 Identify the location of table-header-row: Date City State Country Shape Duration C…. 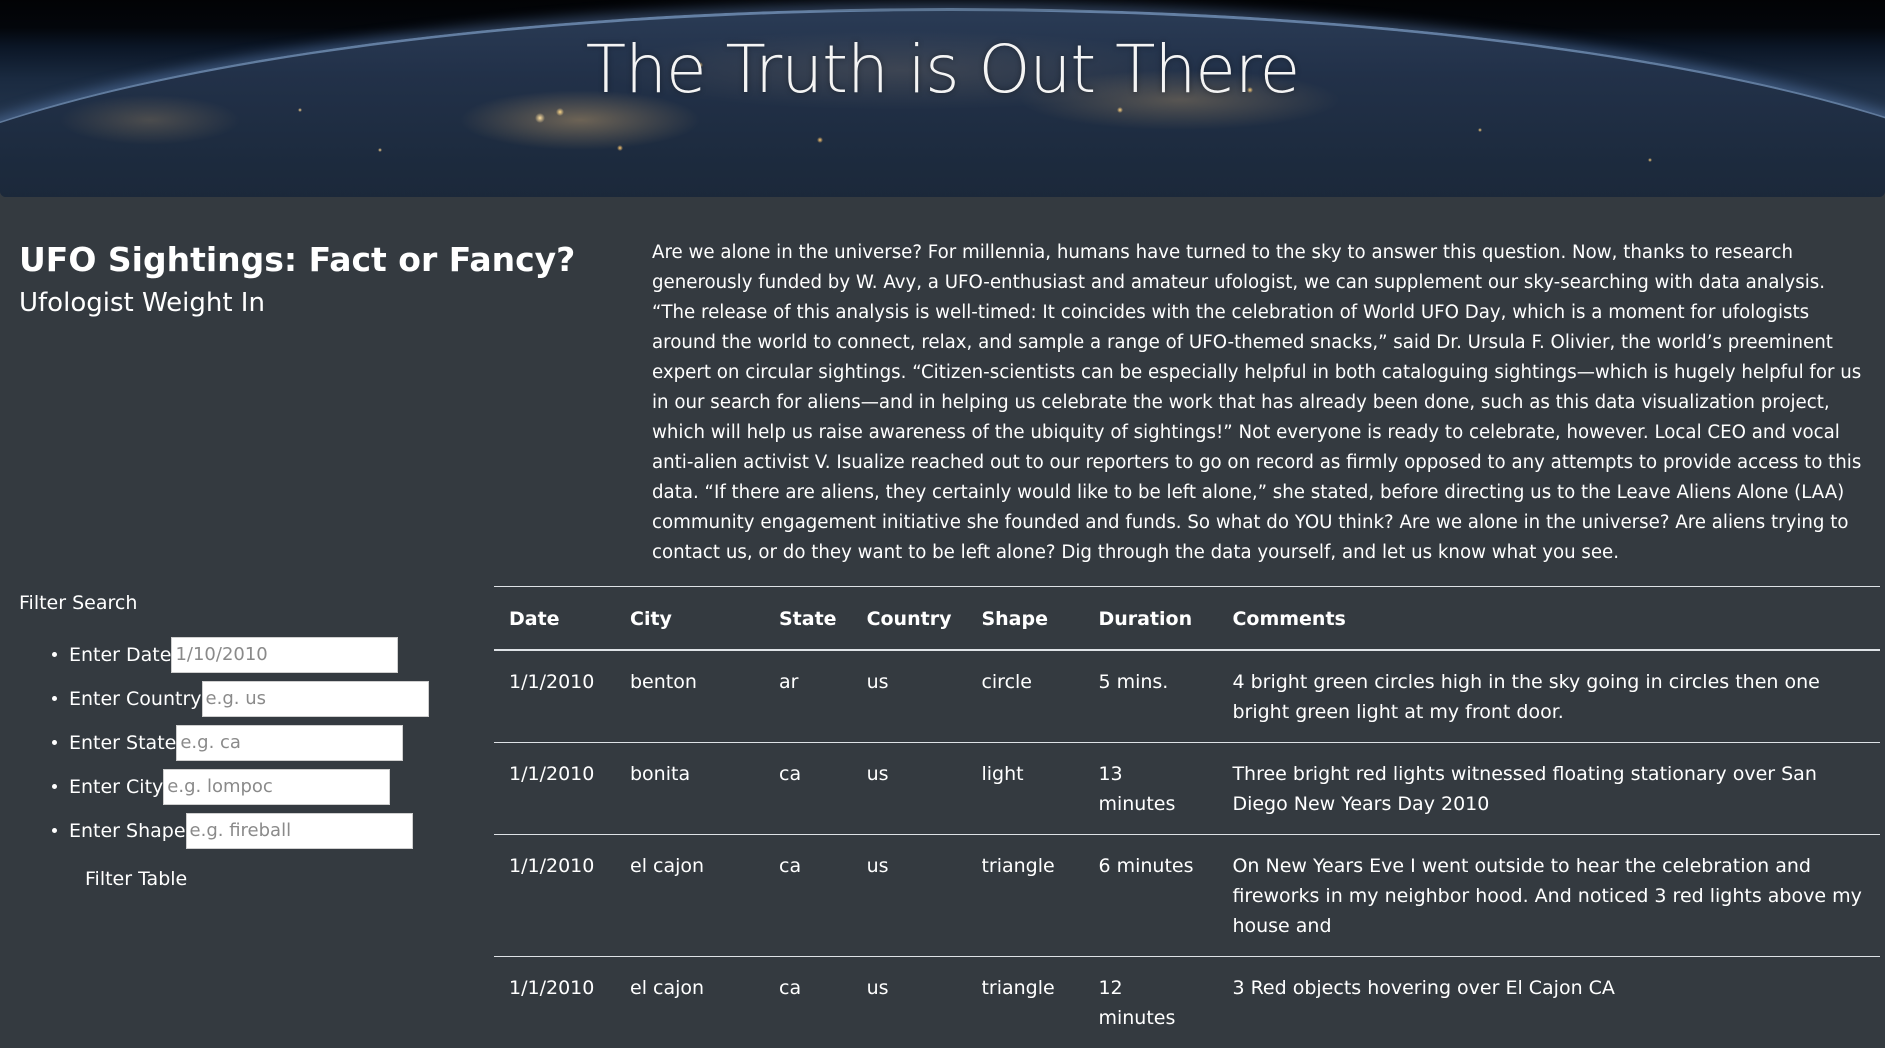
(1187, 619).